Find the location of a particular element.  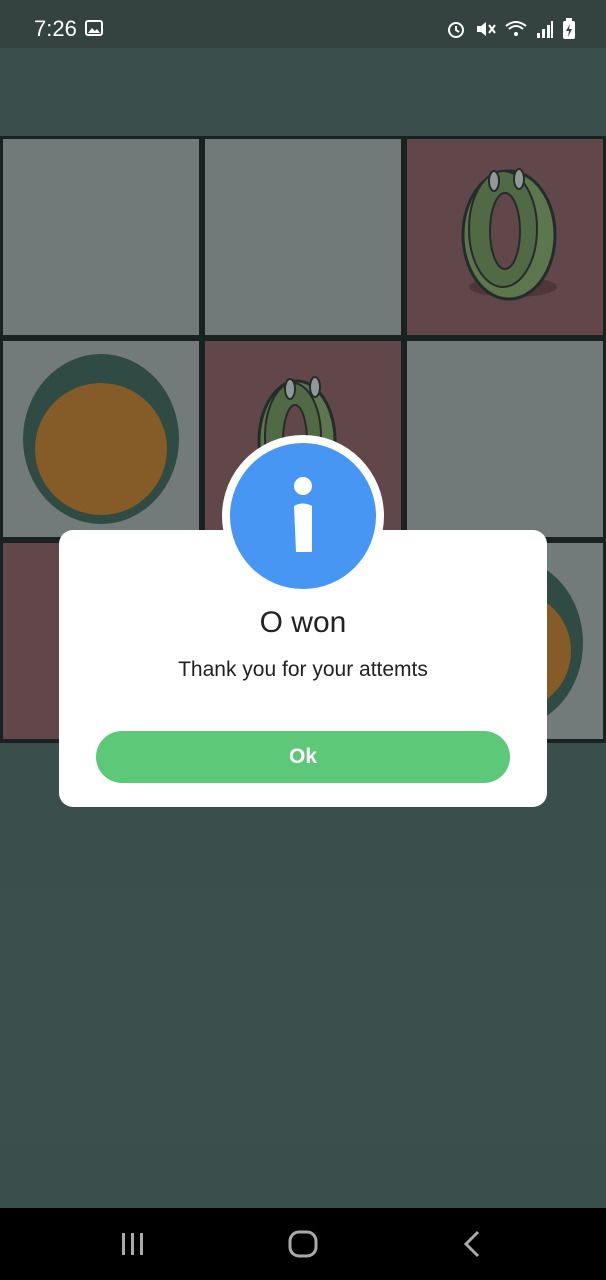

status-bar: 7:26 is located at coordinates (303, 24).